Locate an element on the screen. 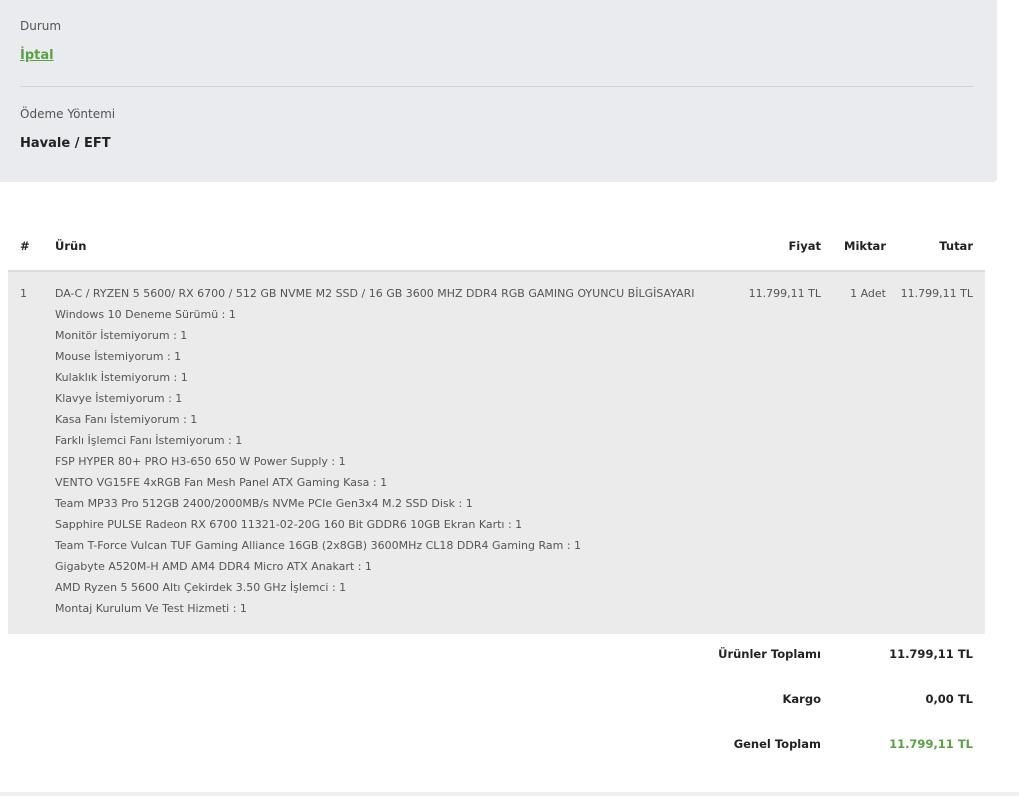  product-option: Farklı İşlemci Fanı İstemiyorum : 1 is located at coordinates (149, 440).